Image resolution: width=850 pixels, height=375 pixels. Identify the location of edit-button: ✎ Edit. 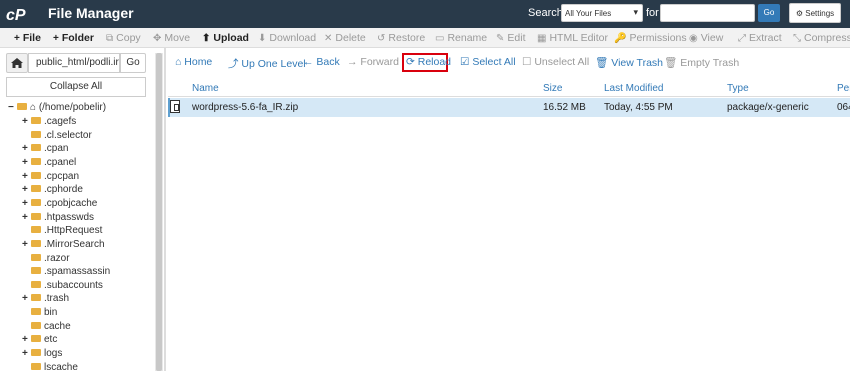
(510, 38).